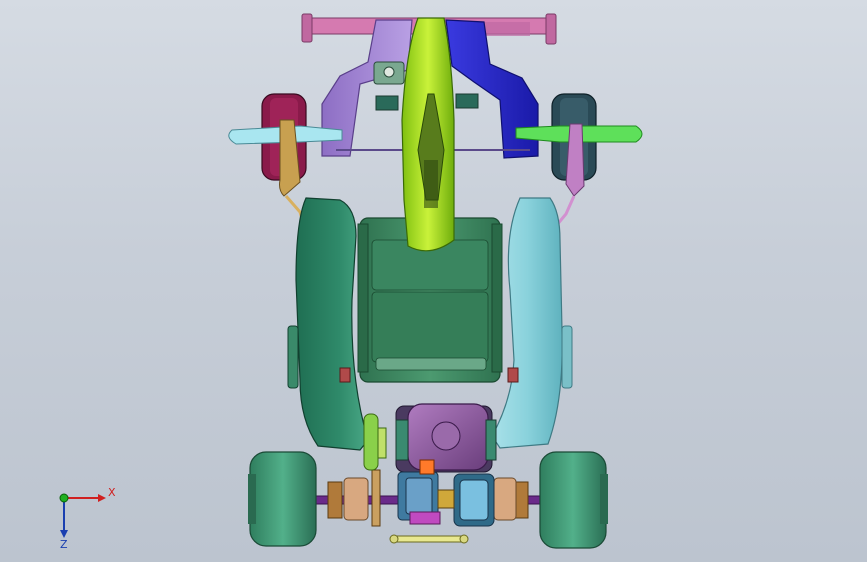  What do you see at coordinates (446, 438) in the screenshot?
I see `engine` at bounding box center [446, 438].